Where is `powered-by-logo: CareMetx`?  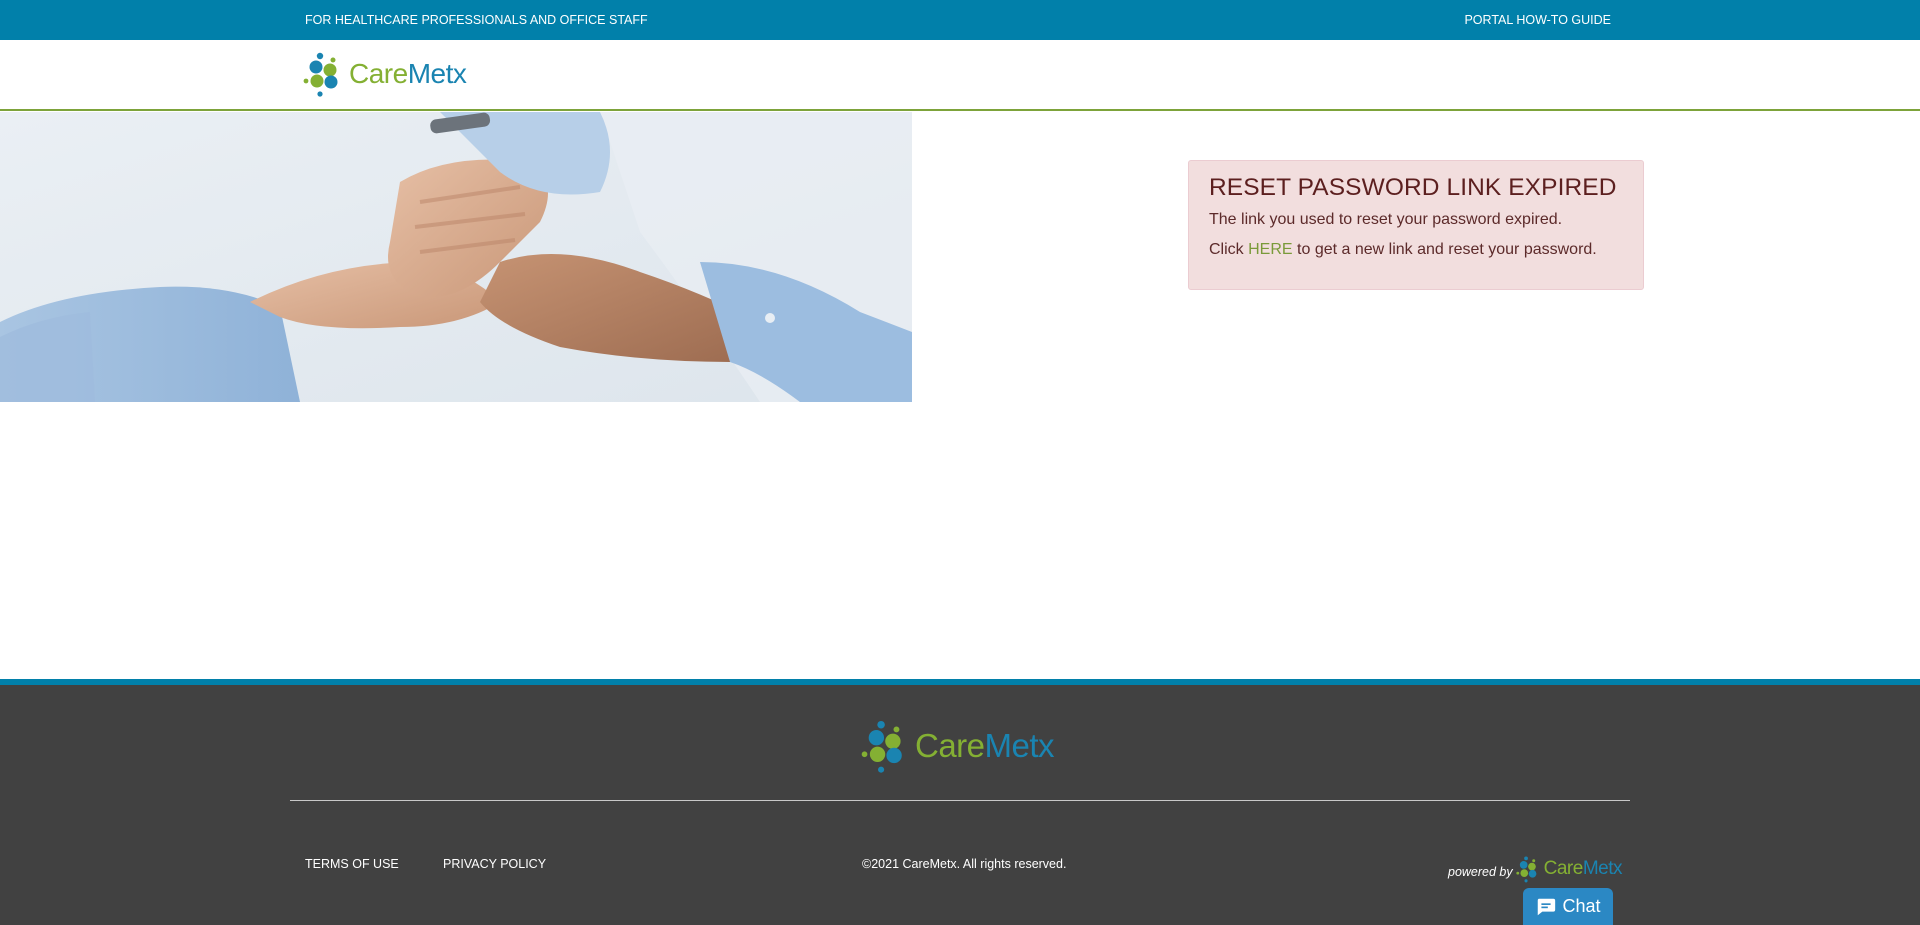
powered-by-logo: CareMetx is located at coordinates (1569, 869).